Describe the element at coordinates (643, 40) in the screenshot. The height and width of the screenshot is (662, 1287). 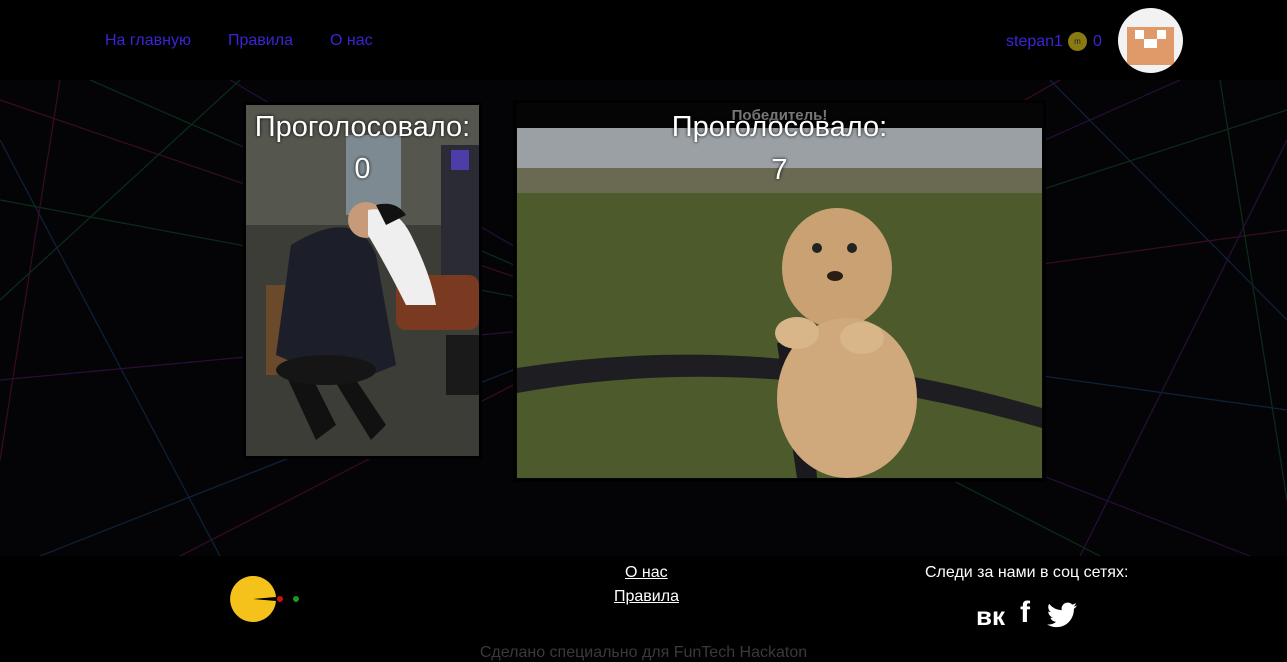
I see `header: На главную Правила О нас stepan1 m 0` at that location.